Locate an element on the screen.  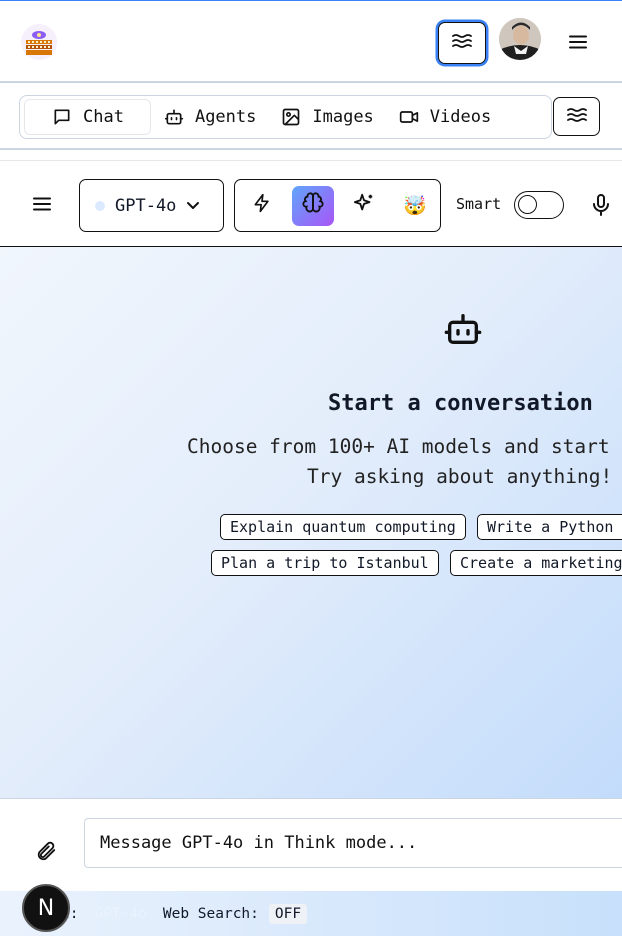
brain-icon is located at coordinates (313, 205).